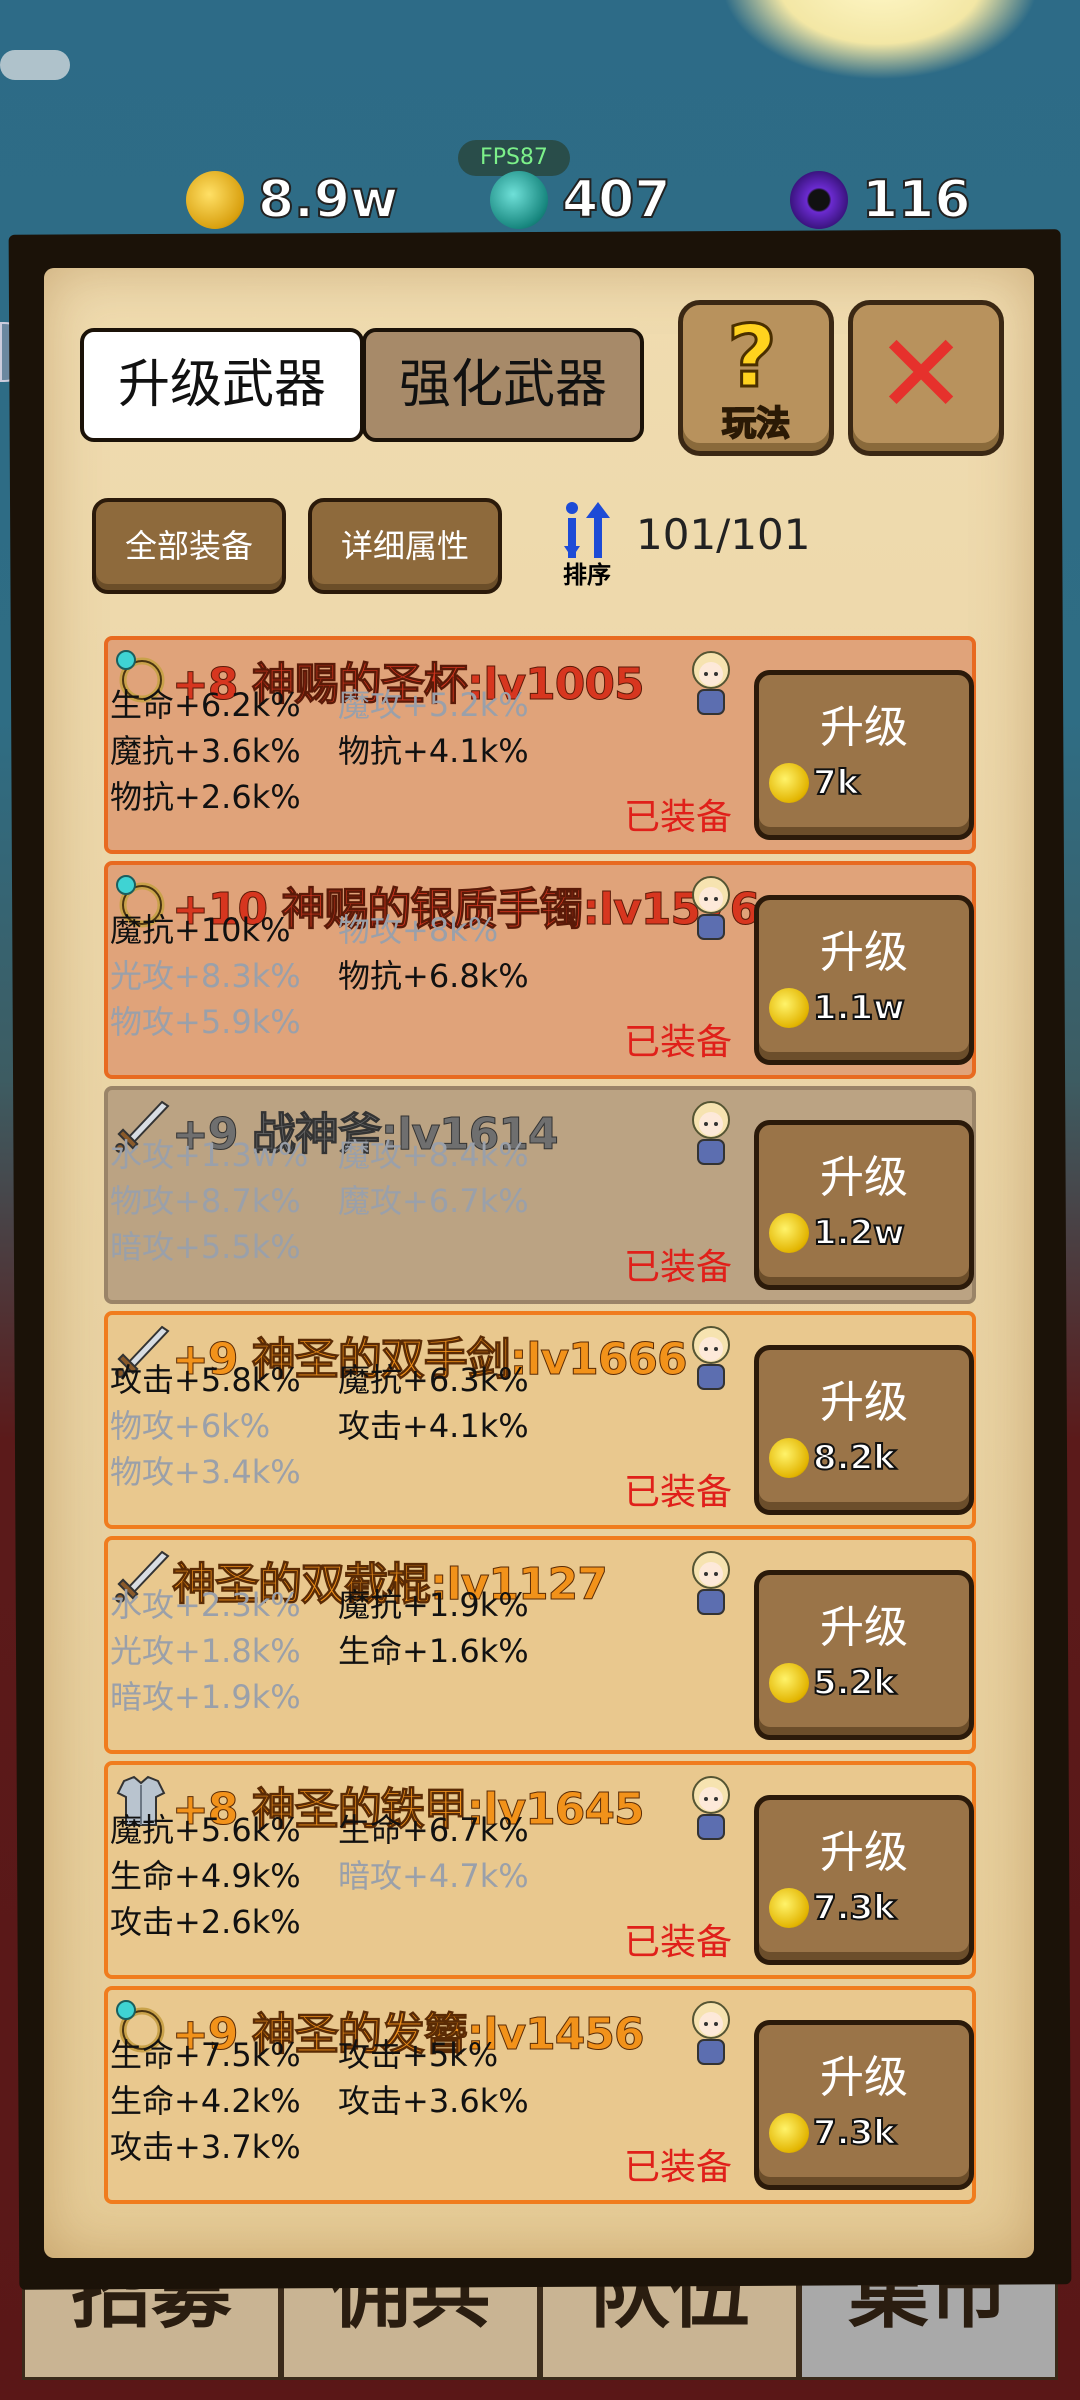 This screenshot has height=2400, width=1080. I want to click on item-stat: 物攻+5.9k%, so click(205, 1022).